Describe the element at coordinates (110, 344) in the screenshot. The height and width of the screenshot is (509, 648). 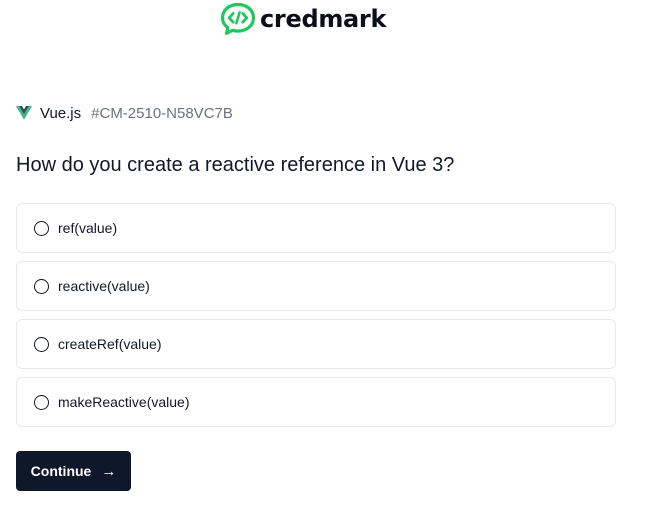
I see `option-label: createRef(value)` at that location.